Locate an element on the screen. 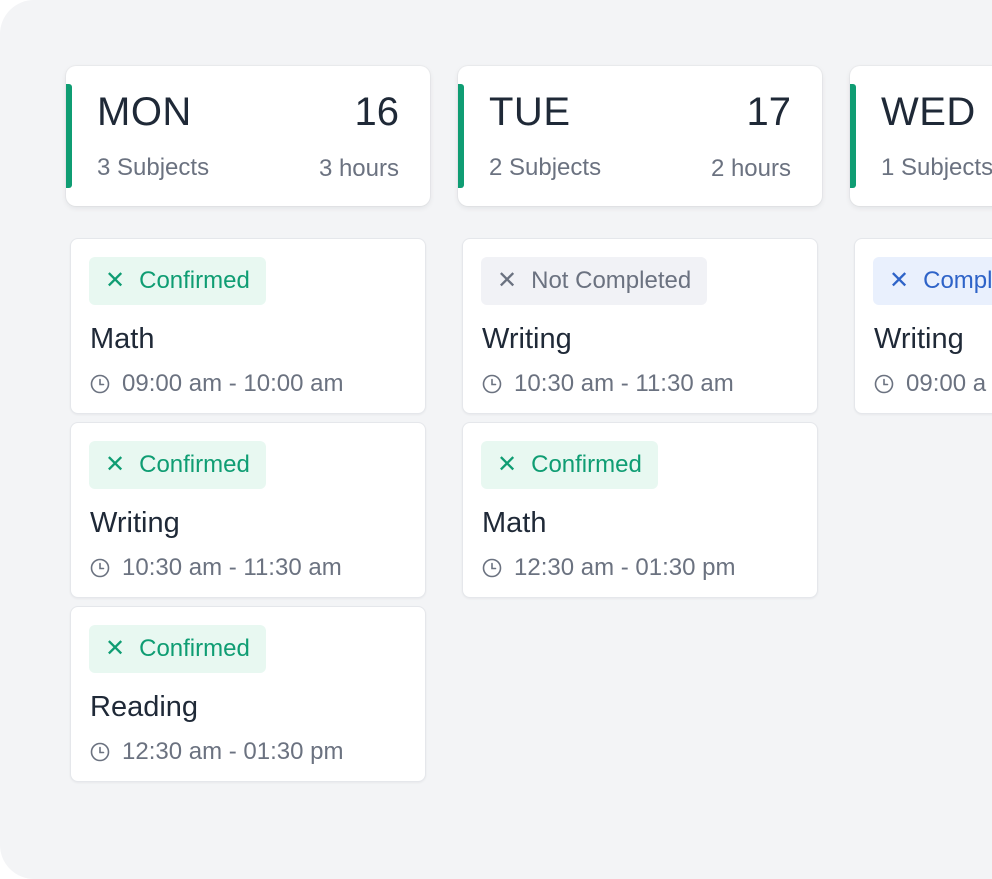 This screenshot has height=879, width=992. day-header: WED 1 Subjects is located at coordinates (921, 136).